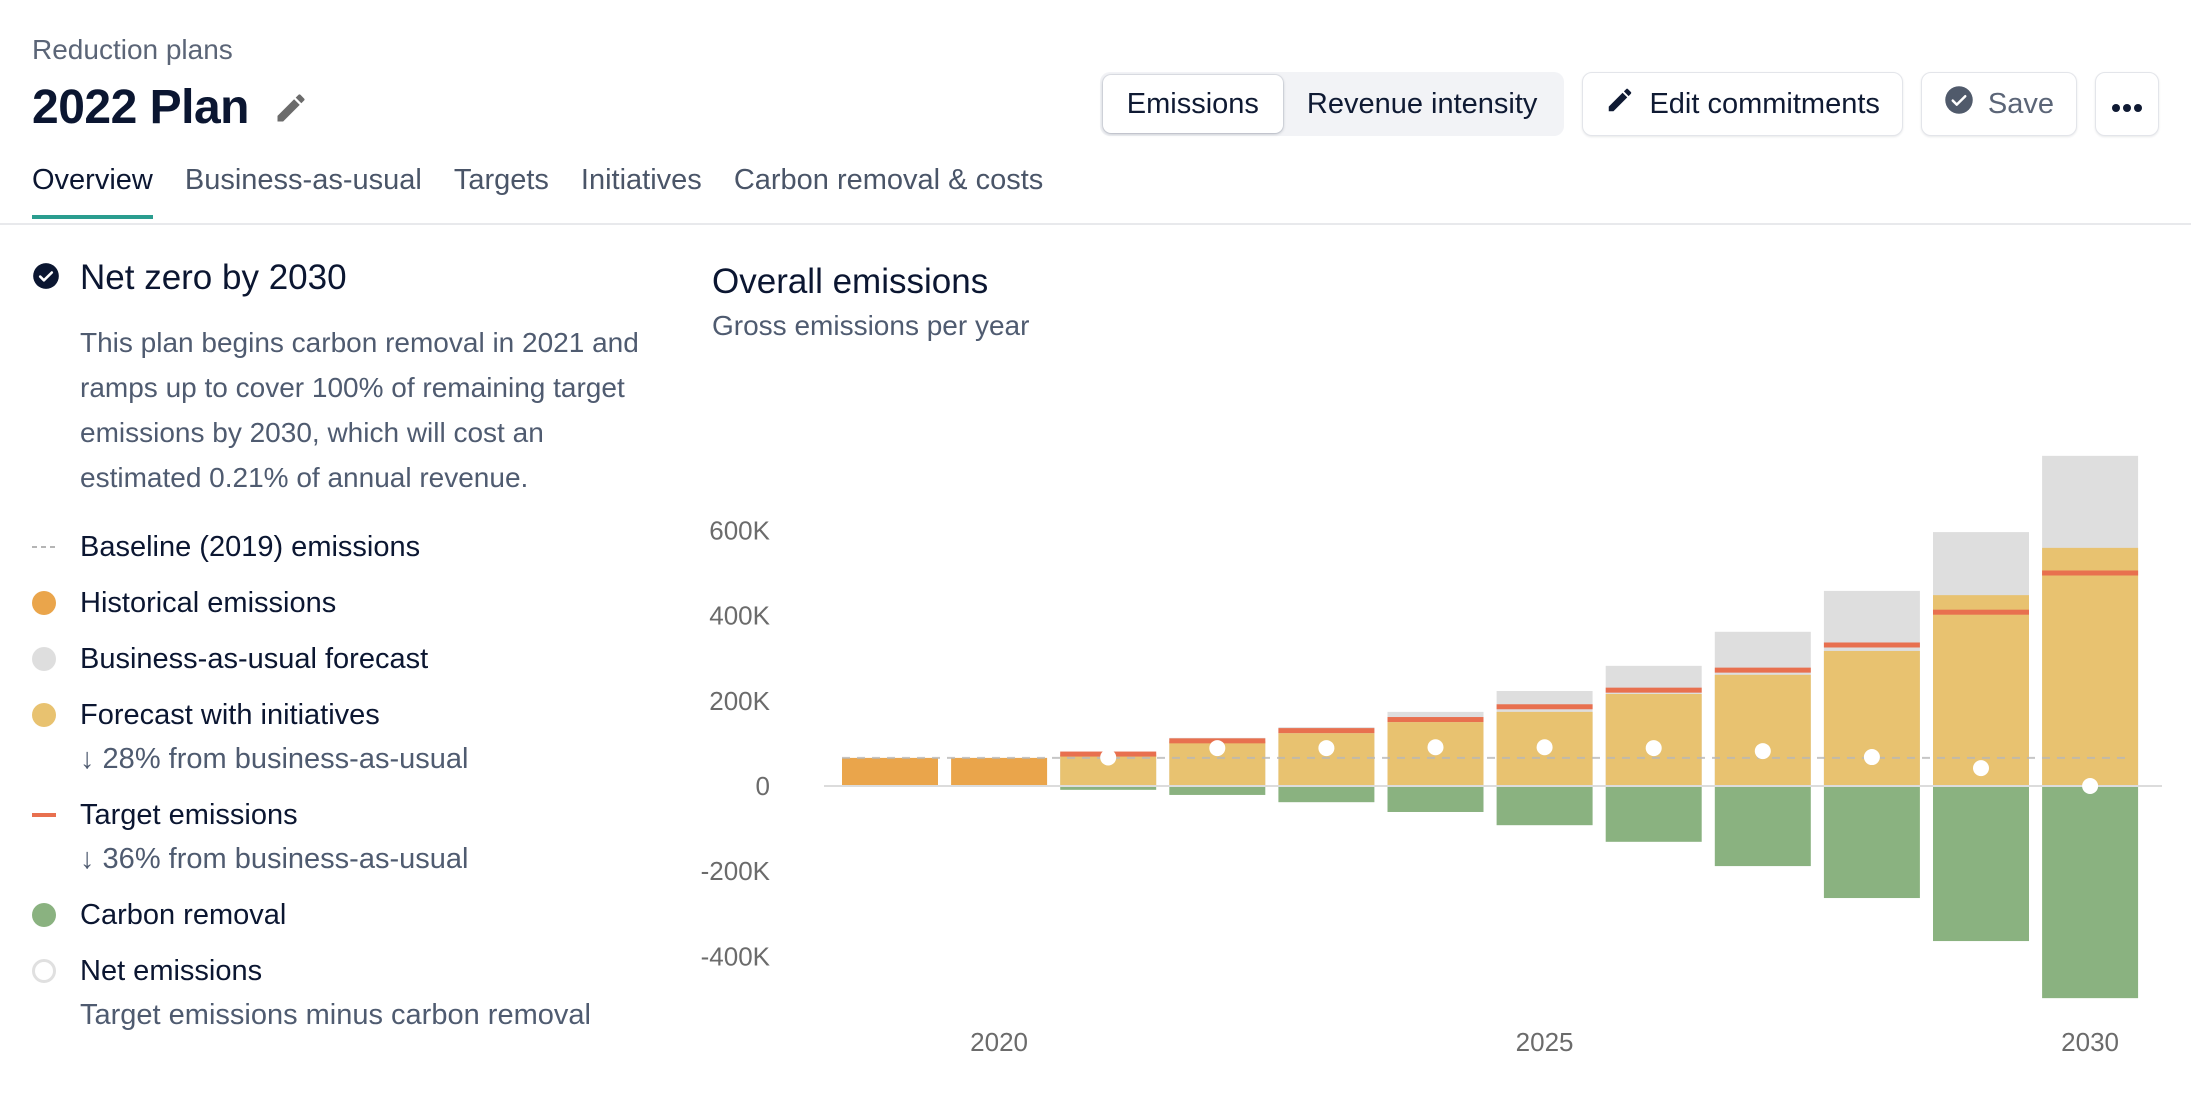  I want to click on ellipsis-icon, so click(2127, 104).